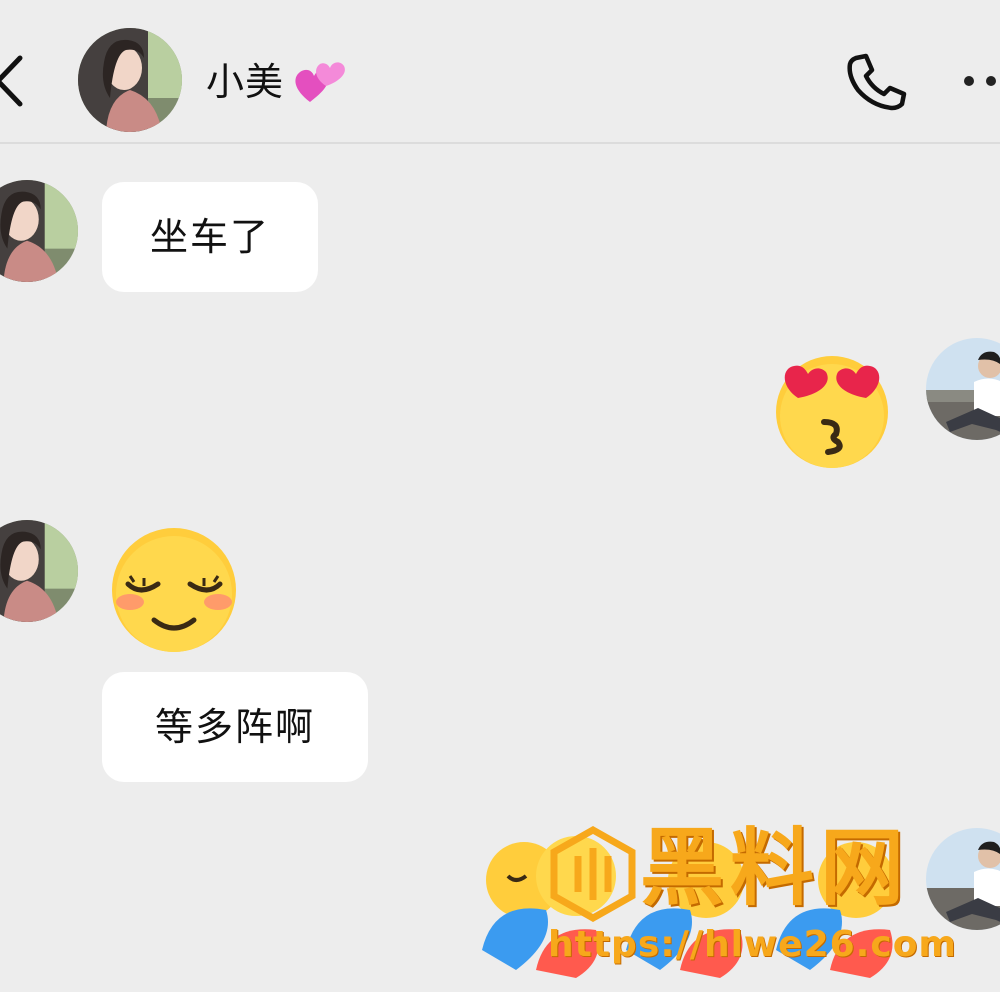 The width and height of the screenshot is (1000, 992). I want to click on message-bubble: 坐车了, so click(210, 237).